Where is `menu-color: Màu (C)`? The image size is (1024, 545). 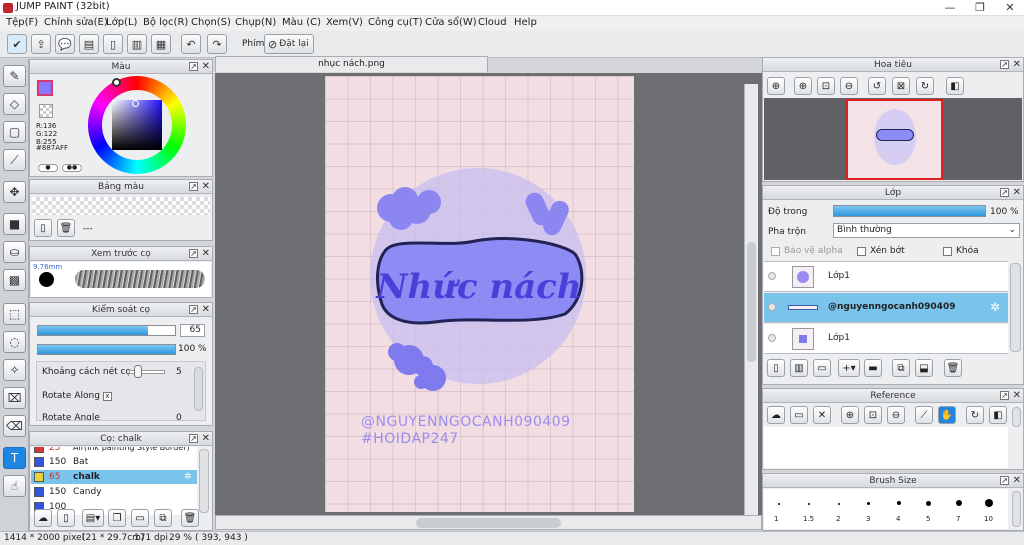 menu-color: Màu (C) is located at coordinates (301, 22).